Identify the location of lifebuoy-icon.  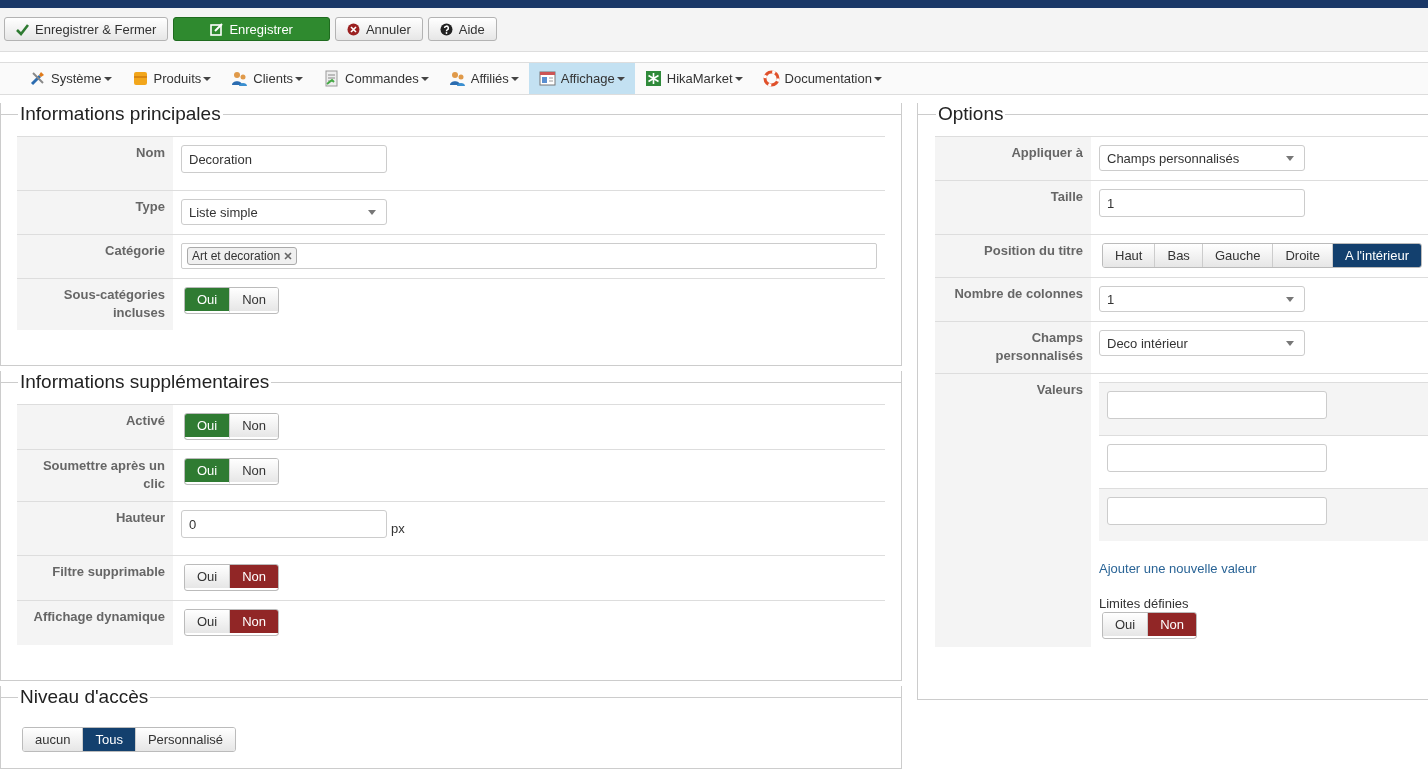
(771, 78).